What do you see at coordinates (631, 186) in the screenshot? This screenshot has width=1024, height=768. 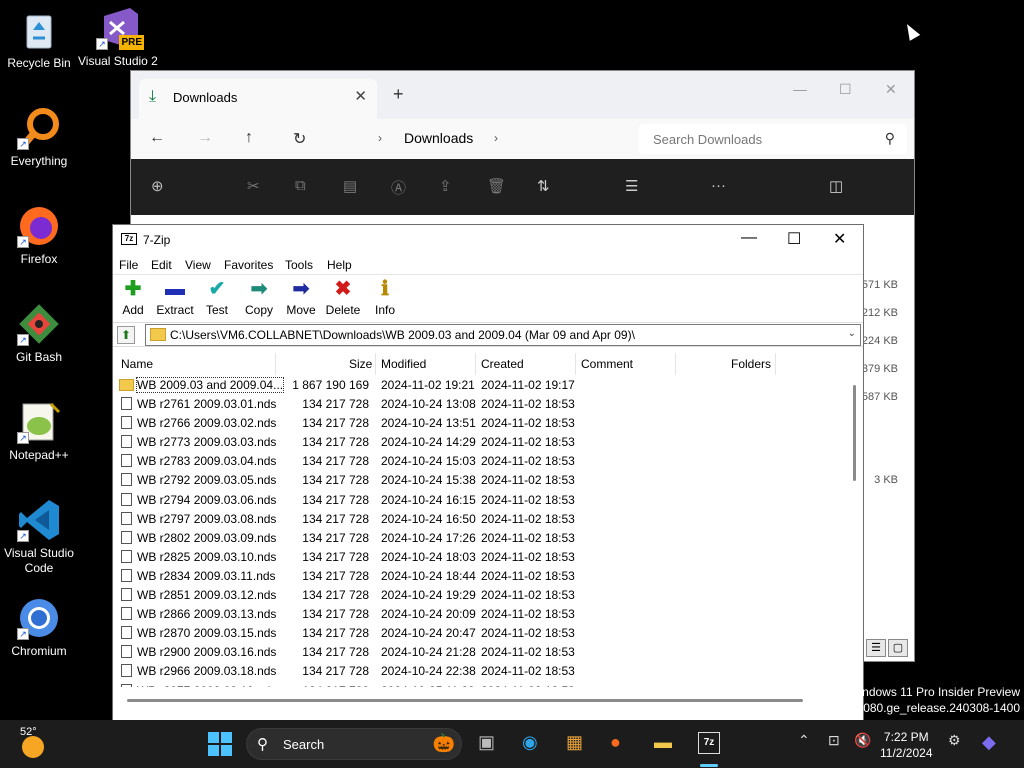 I see `view-icon: ☰` at bounding box center [631, 186].